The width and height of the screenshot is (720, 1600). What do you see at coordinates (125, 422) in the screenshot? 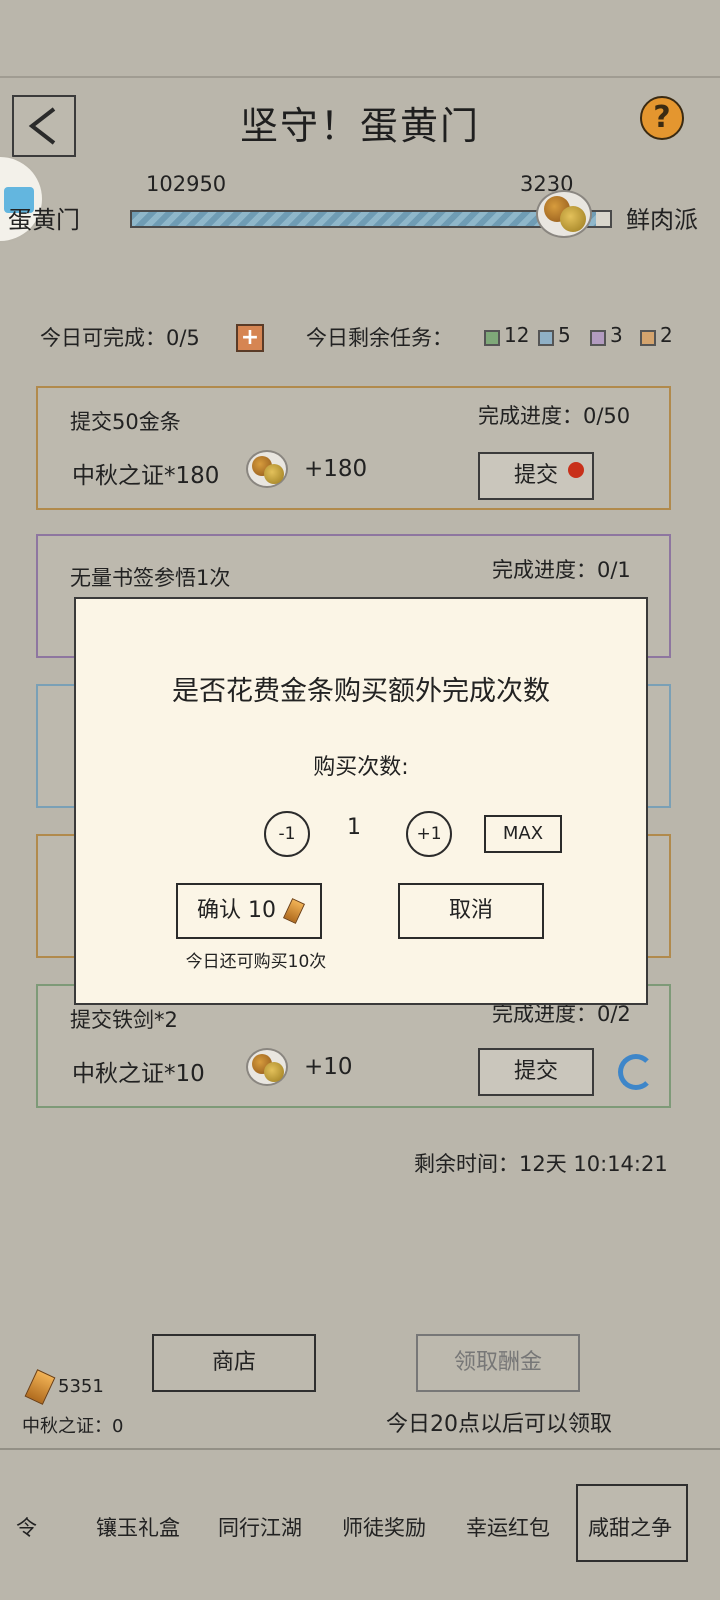
I see `task-name: 提交50金条` at bounding box center [125, 422].